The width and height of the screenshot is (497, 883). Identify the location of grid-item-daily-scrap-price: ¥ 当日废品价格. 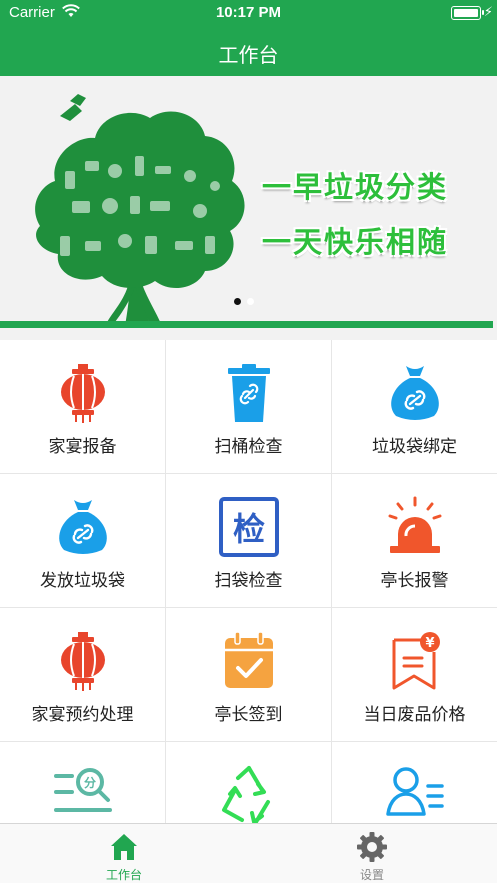
(414, 674).